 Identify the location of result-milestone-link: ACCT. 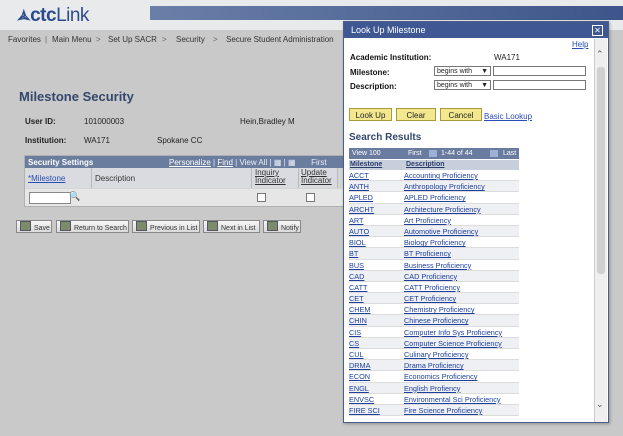
(359, 175).